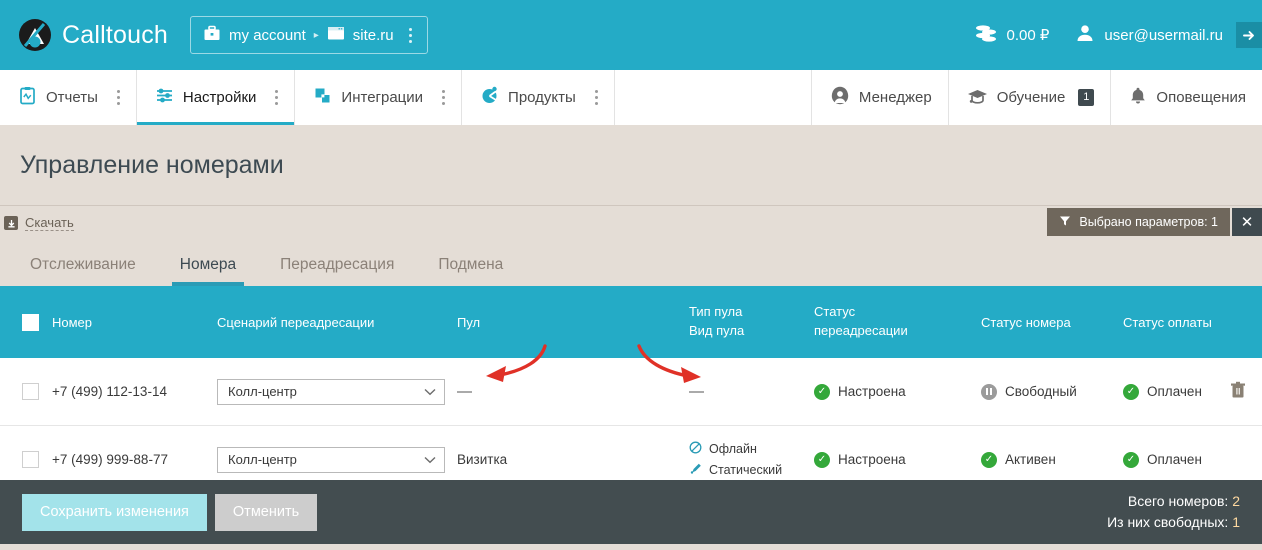 The width and height of the screenshot is (1262, 550). I want to click on nav-item-training: Обучение 1, so click(1030, 97).